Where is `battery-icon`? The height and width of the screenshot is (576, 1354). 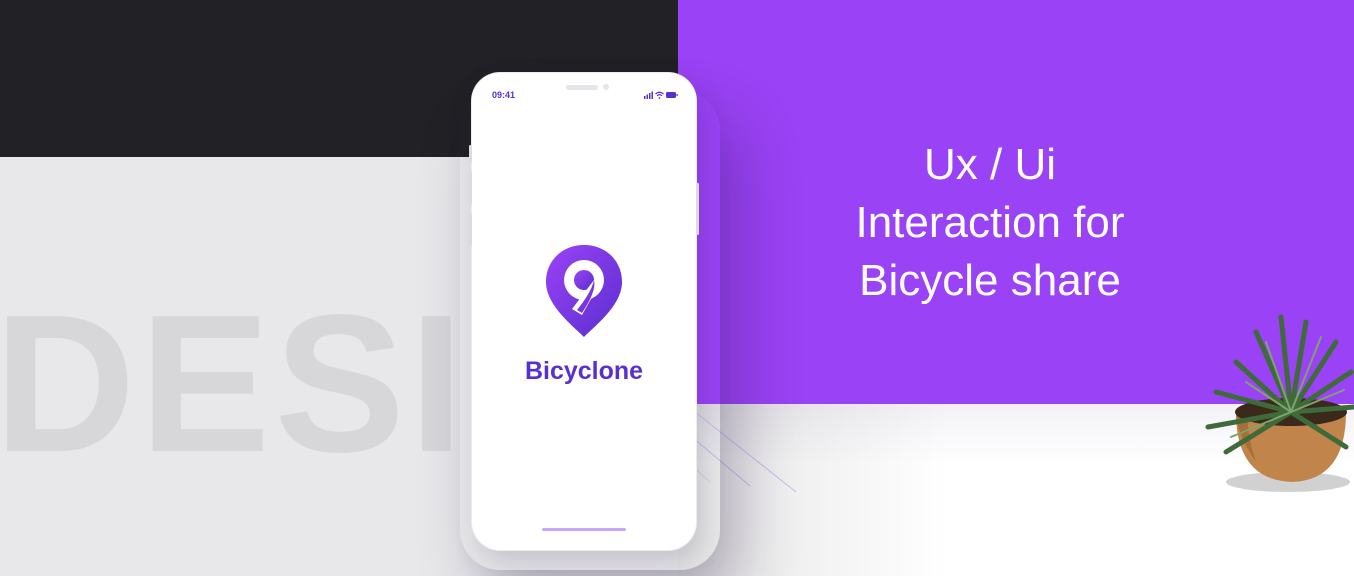 battery-icon is located at coordinates (672, 95).